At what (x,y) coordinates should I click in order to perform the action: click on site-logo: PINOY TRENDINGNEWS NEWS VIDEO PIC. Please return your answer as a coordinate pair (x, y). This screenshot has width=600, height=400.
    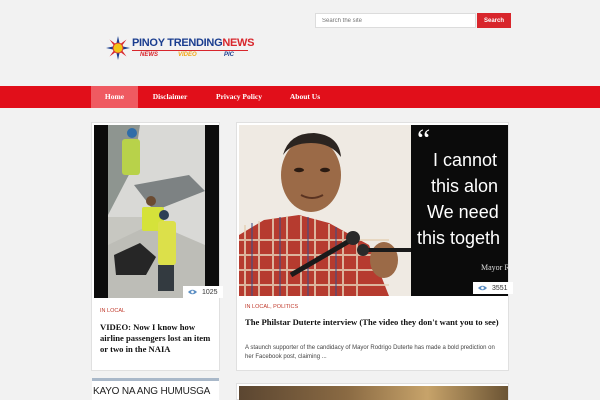
    Looking at the image, I should click on (180, 51).